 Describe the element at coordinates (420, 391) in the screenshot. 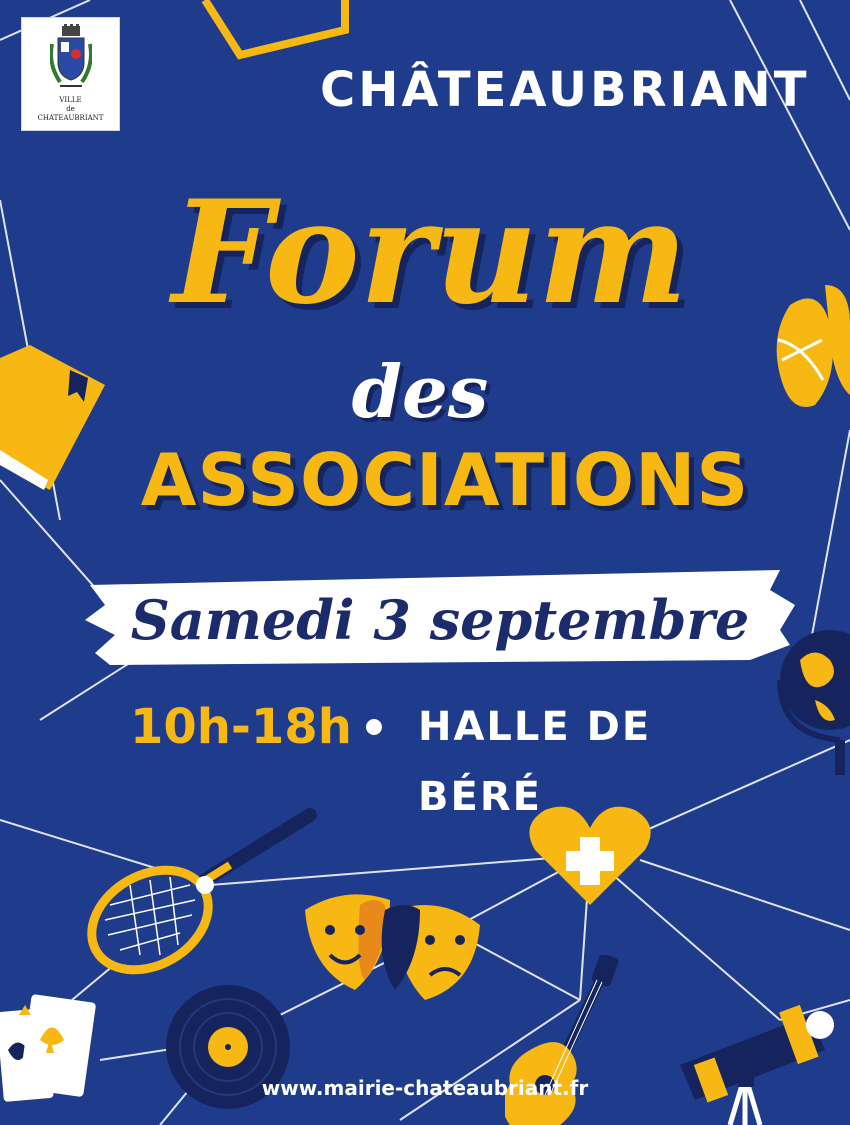

I see `des-title: des` at that location.